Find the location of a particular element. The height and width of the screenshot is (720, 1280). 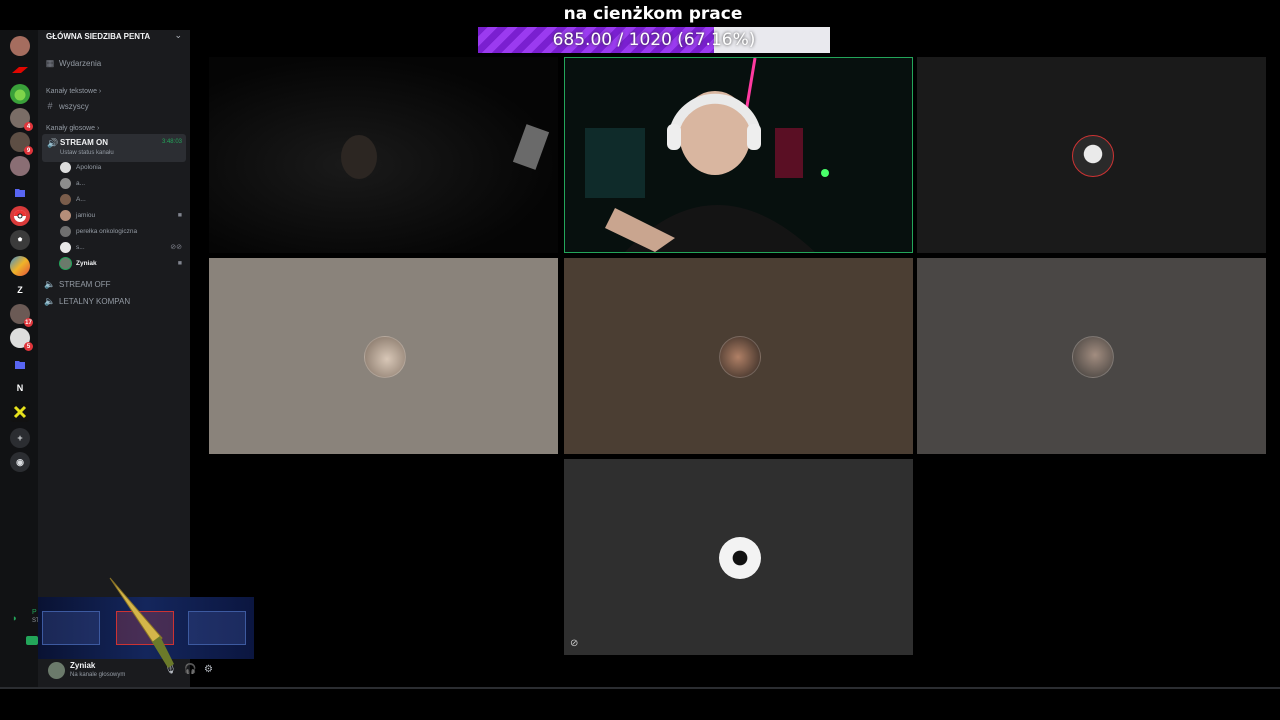

apple-icon is located at coordinates (20, 94).